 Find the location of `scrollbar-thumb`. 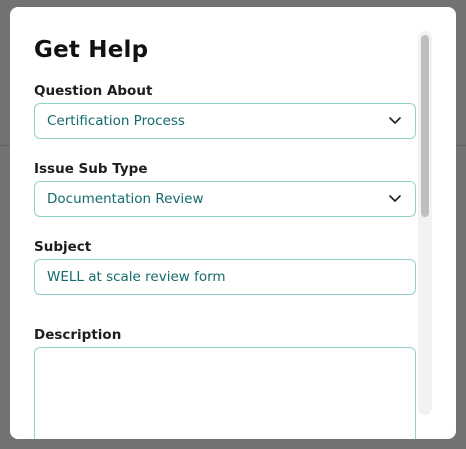

scrollbar-thumb is located at coordinates (425, 126).